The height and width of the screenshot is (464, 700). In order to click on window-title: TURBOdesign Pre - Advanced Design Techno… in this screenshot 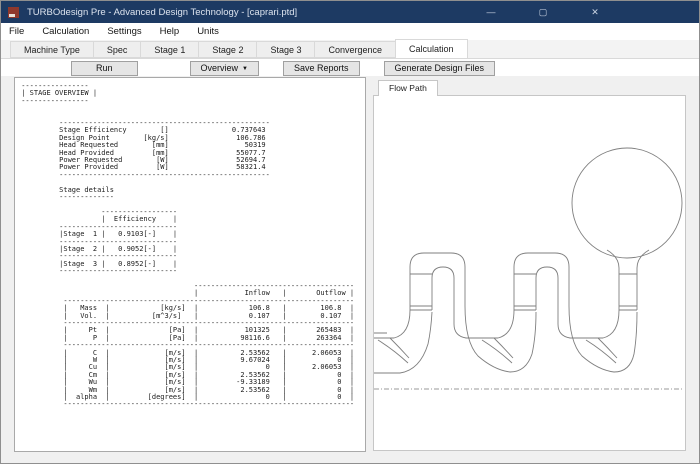, I will do `click(162, 12)`.